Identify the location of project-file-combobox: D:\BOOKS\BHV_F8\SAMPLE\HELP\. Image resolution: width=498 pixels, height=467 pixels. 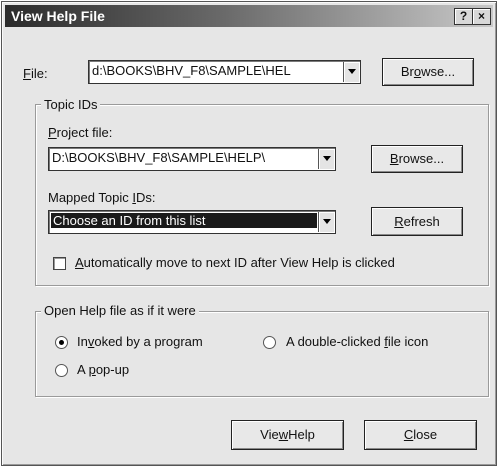
(192, 159).